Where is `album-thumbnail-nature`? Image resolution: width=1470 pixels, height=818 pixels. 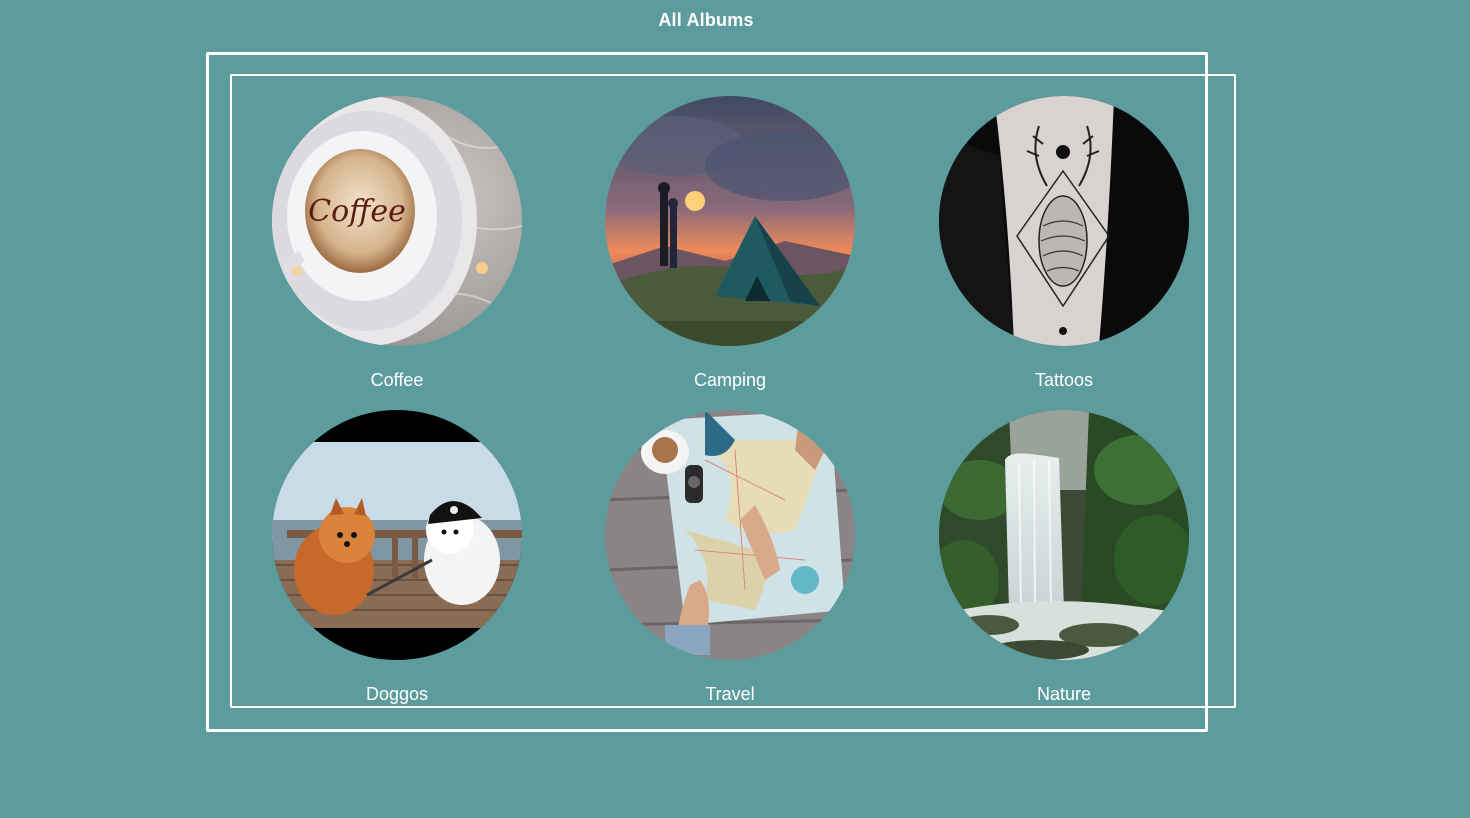
album-thumbnail-nature is located at coordinates (1064, 535).